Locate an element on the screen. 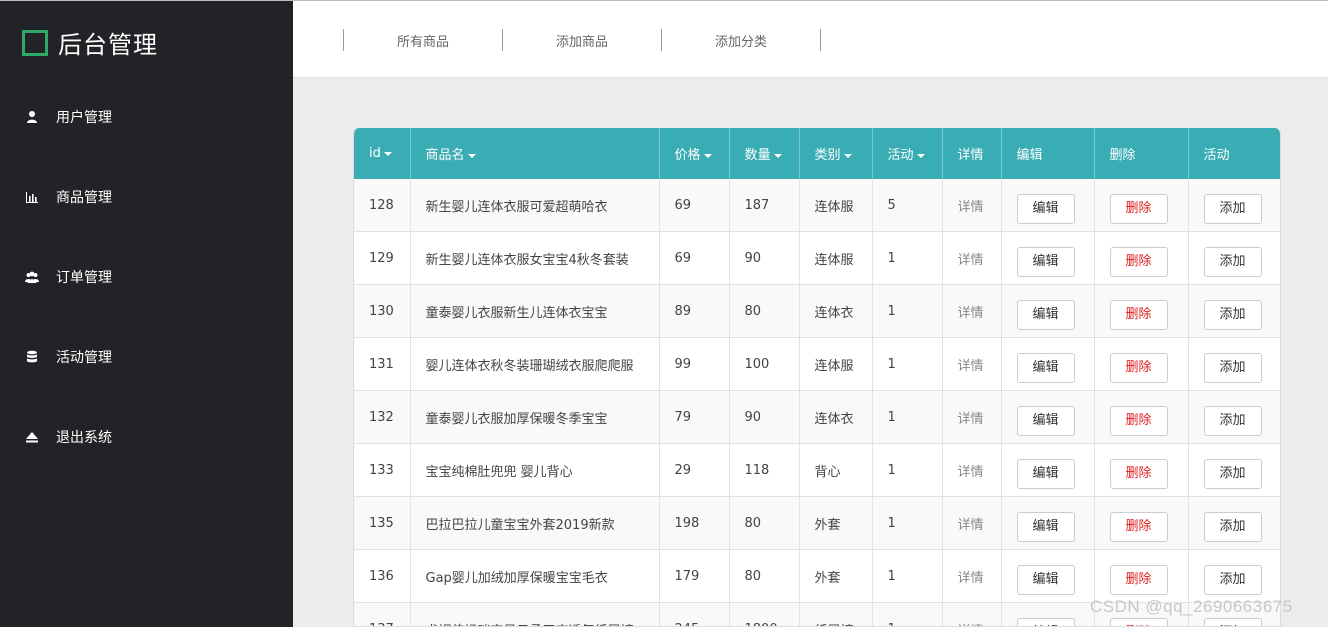 This screenshot has width=1328, height=627. table-row: 133 宝宝纯棉肚兜兜 婴儿背心 29 118 背心 1 详情 编辑 删除 添加 is located at coordinates (817, 470).